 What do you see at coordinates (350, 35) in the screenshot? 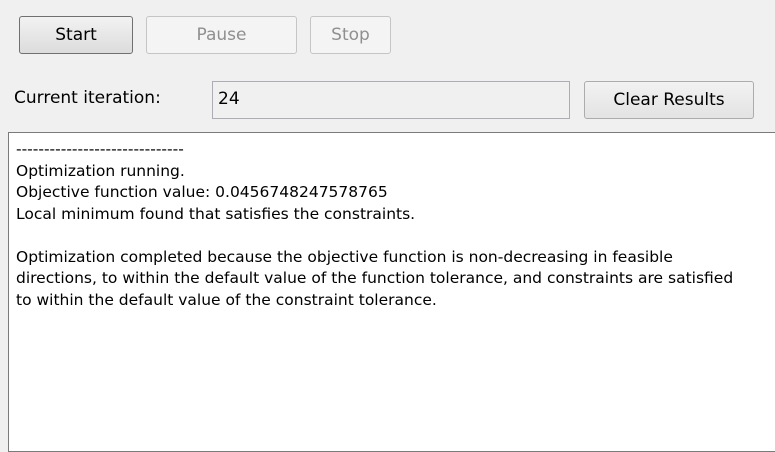
I see `stop-button: Stop` at bounding box center [350, 35].